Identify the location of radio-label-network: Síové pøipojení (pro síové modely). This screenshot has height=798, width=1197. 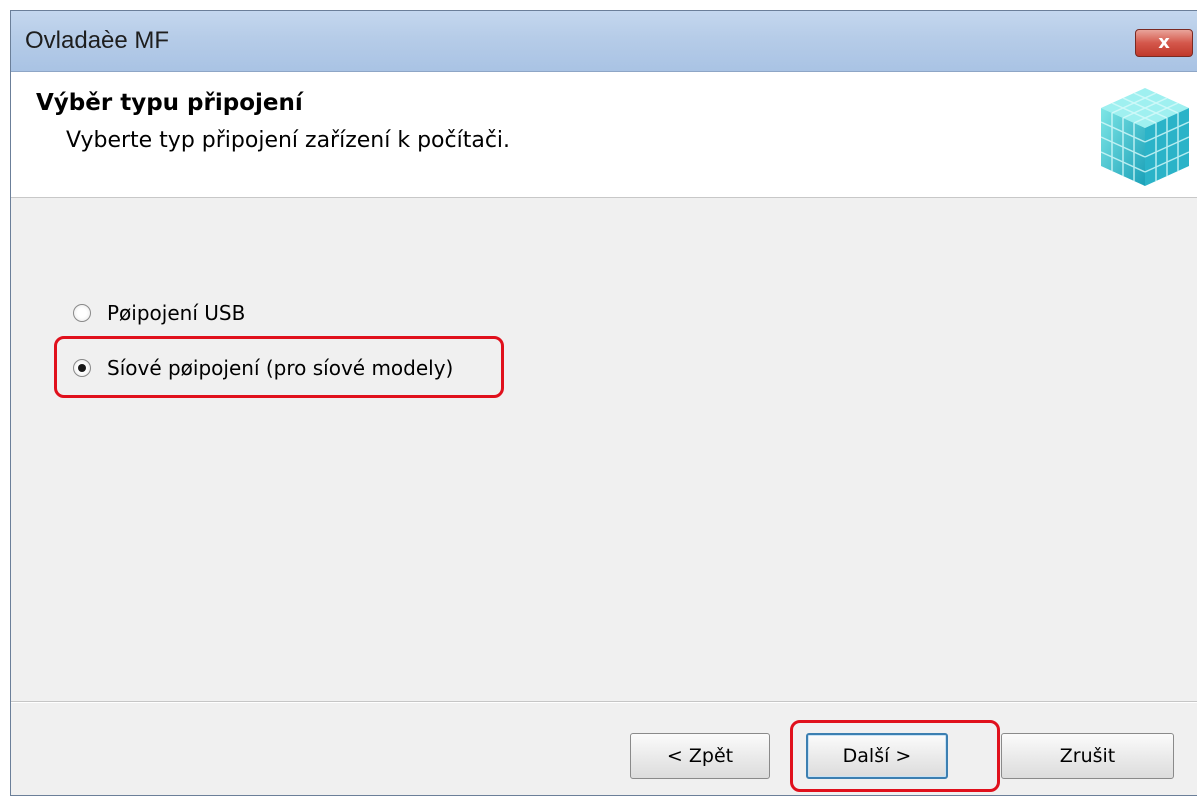
(280, 368).